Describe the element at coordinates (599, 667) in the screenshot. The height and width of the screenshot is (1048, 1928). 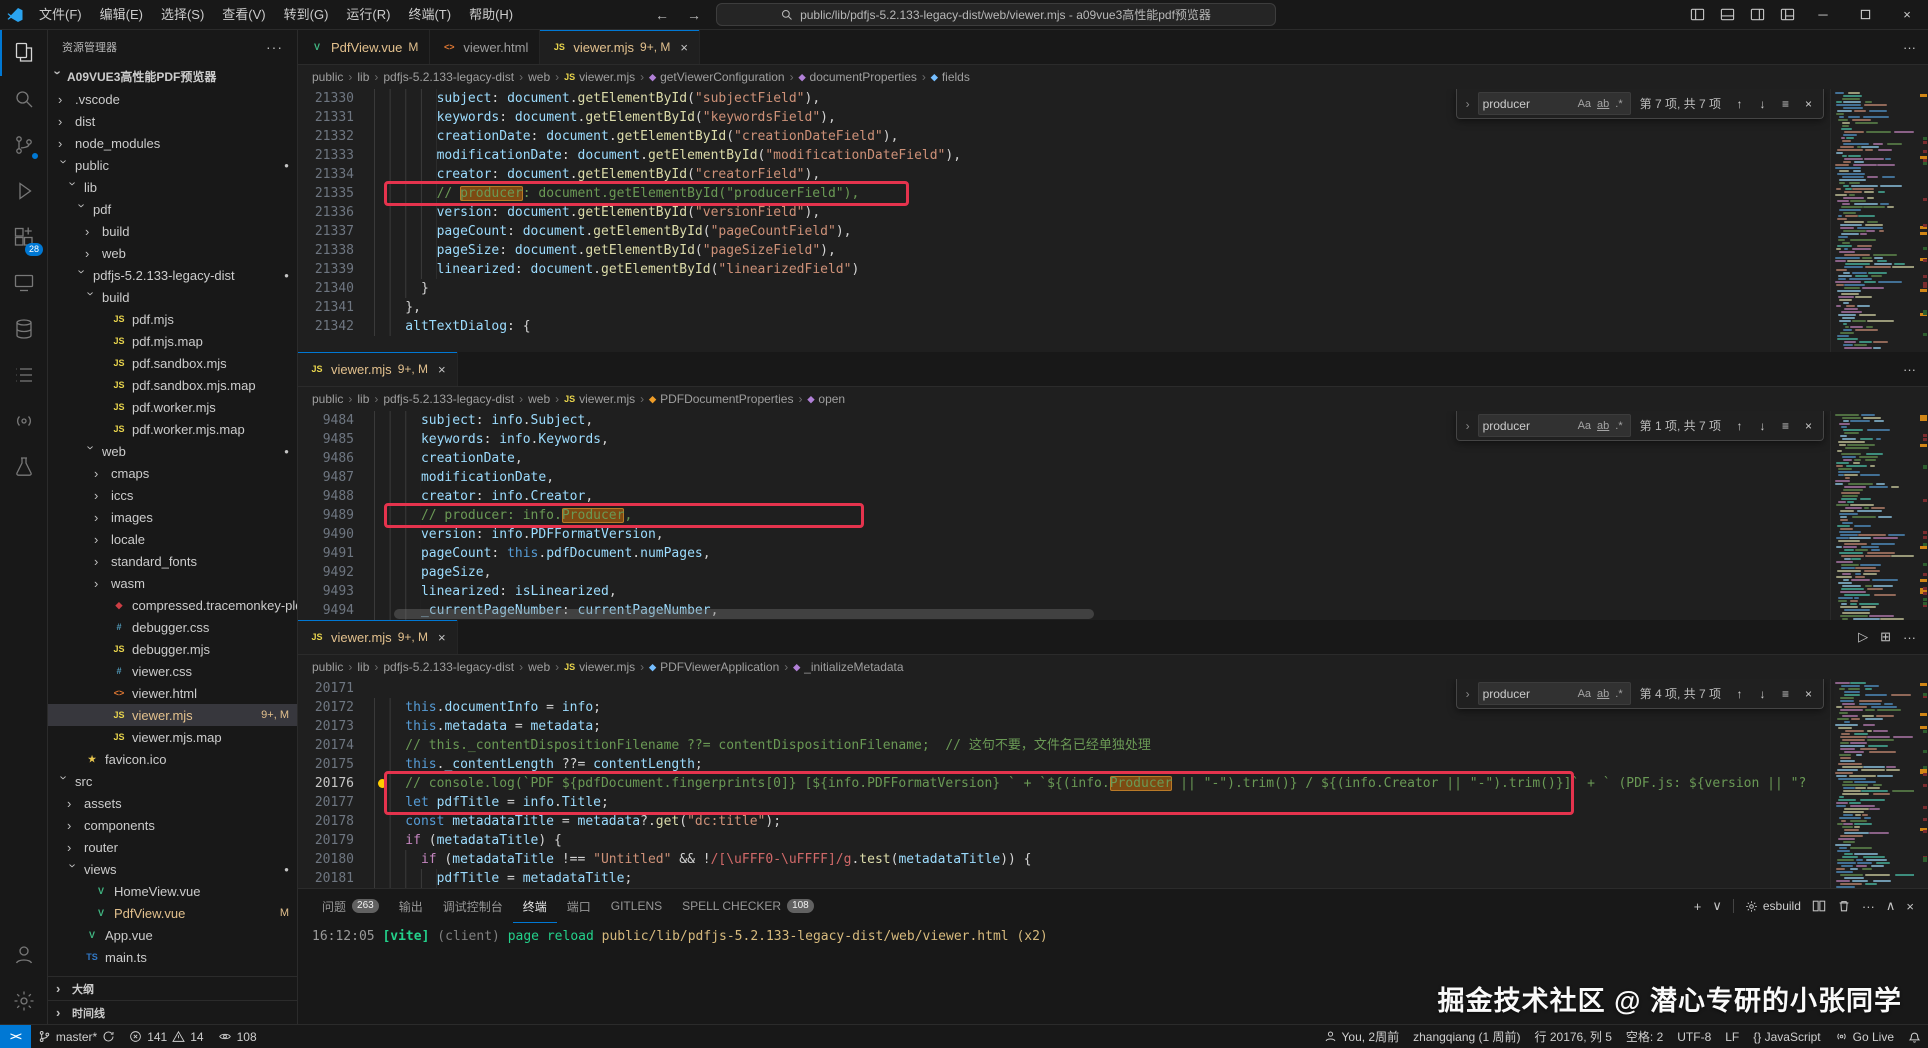
I see `breadcrumb-viewer.mjs: JS viewer.mjs` at that location.